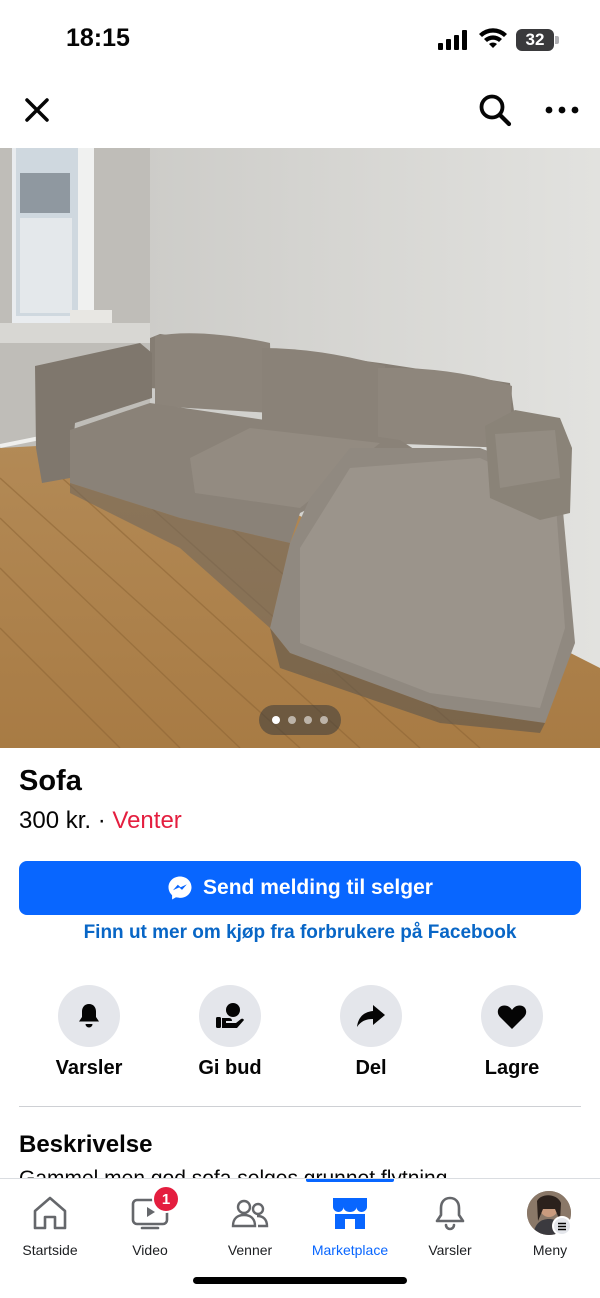  I want to click on heart-icon, so click(512, 1017).